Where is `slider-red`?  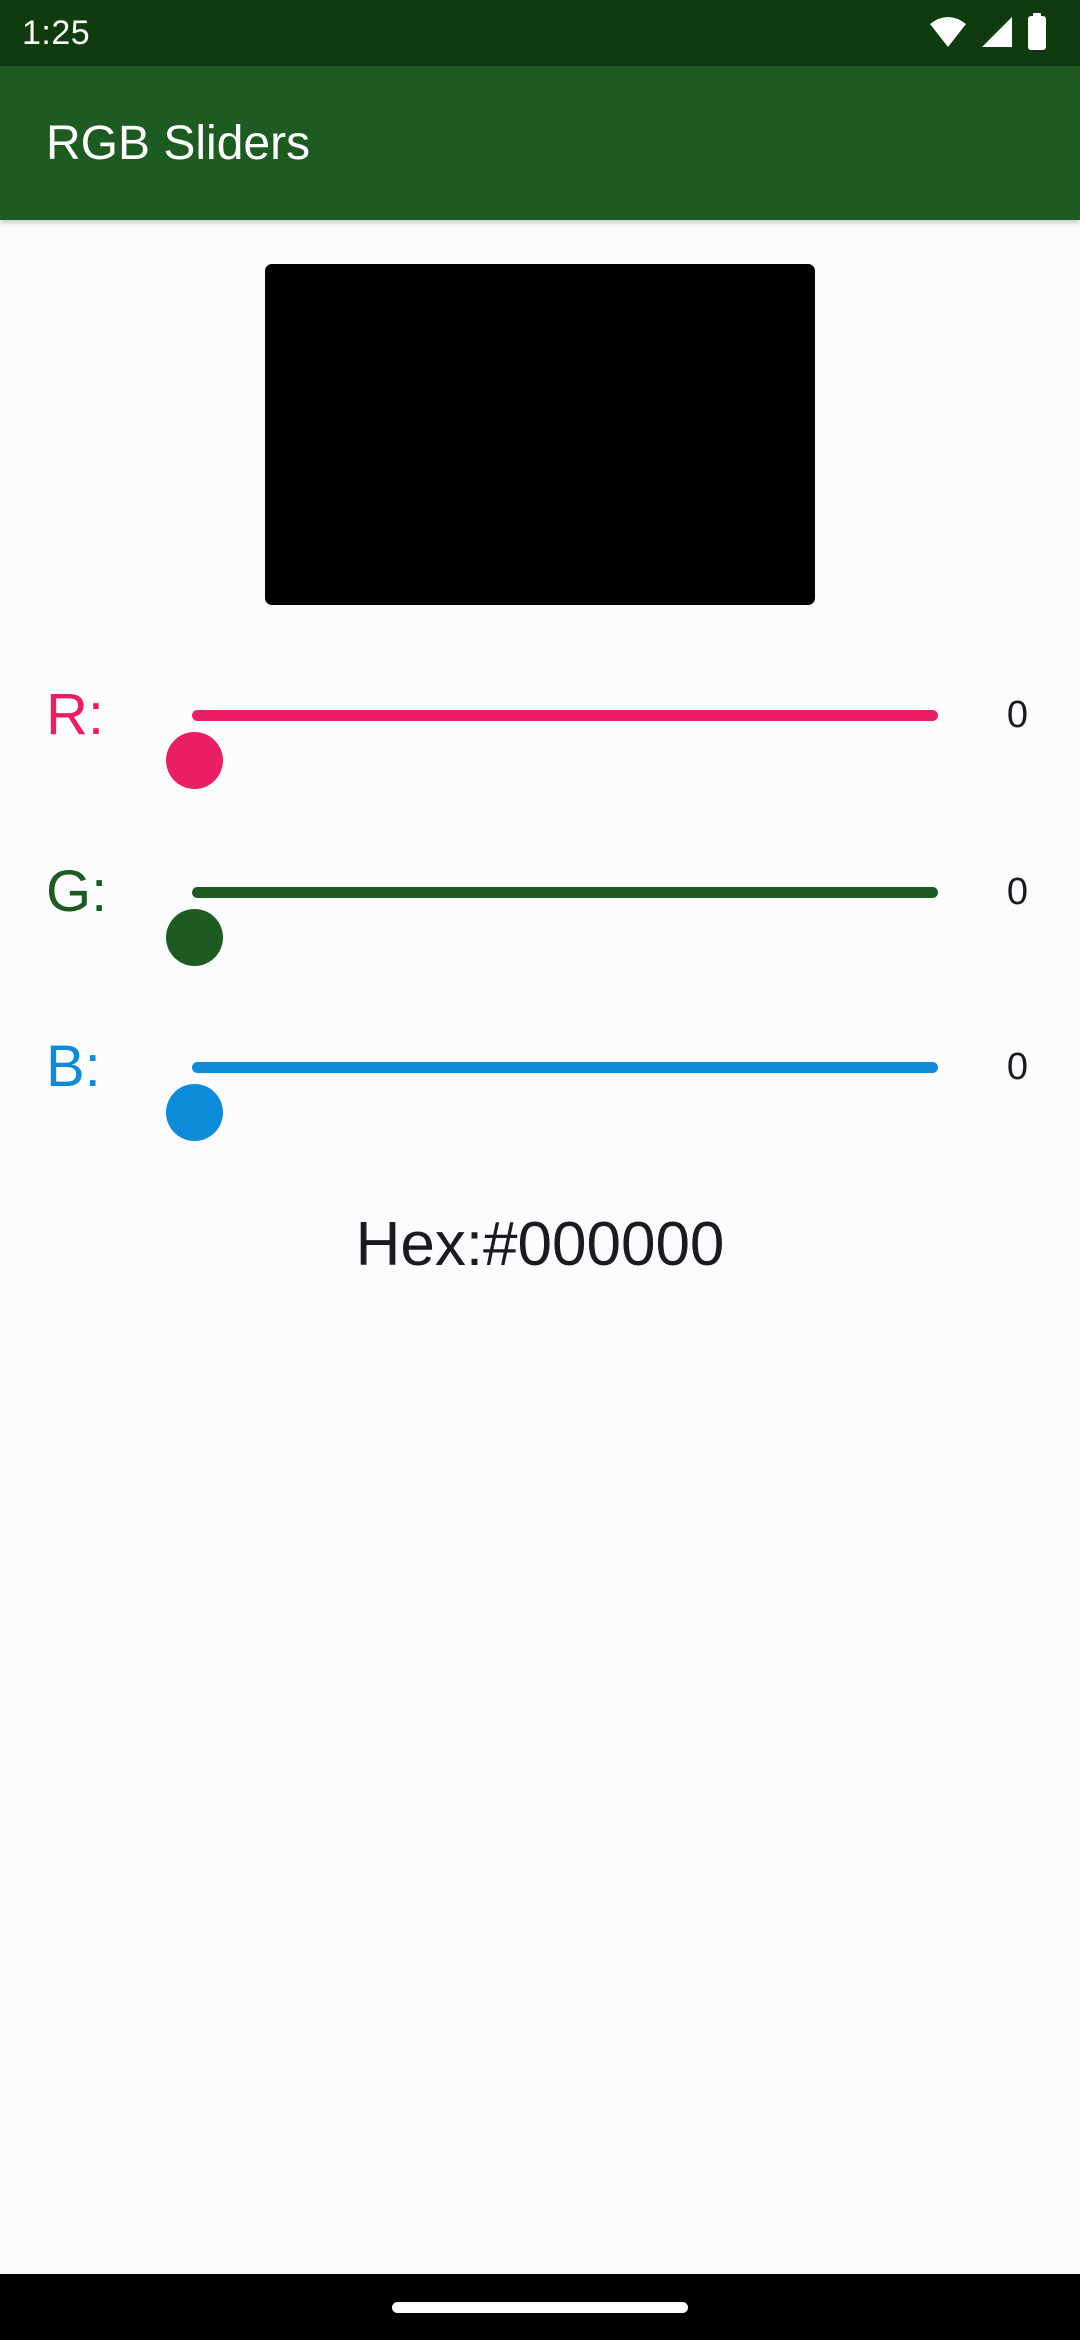 slider-red is located at coordinates (552, 749).